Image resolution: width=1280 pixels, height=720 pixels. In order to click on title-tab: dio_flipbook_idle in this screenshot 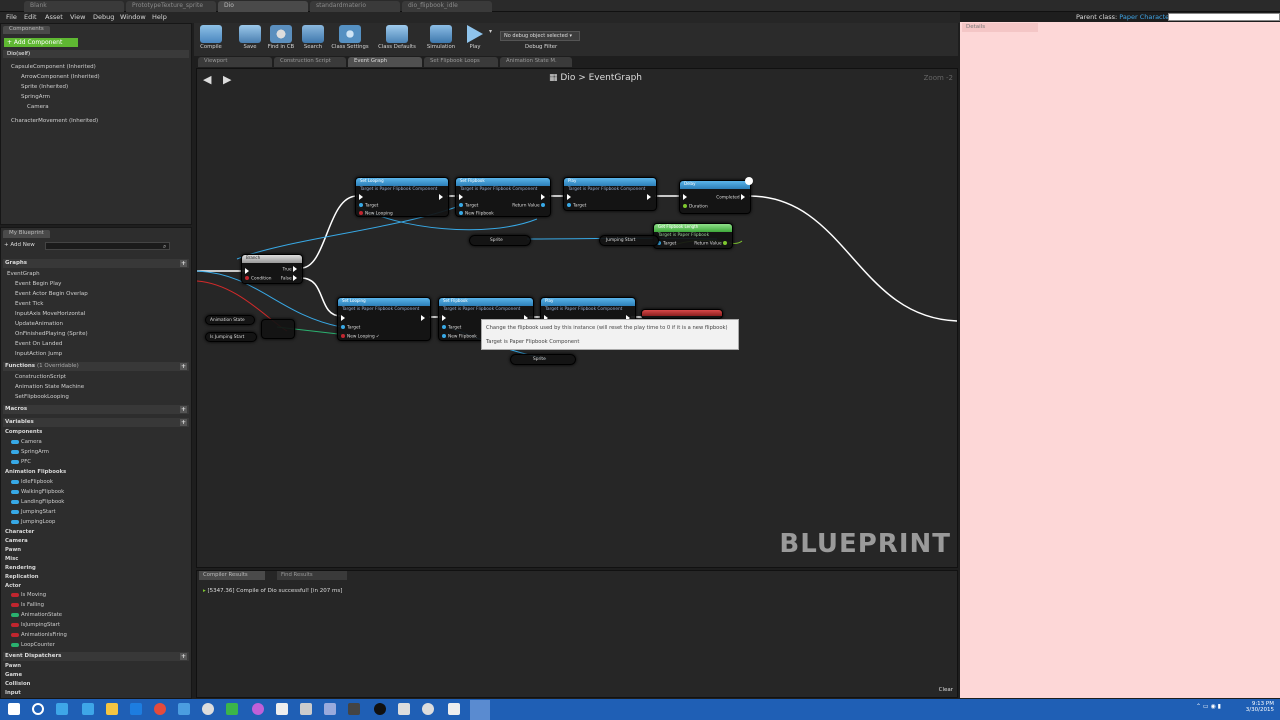, I will do `click(447, 6)`.